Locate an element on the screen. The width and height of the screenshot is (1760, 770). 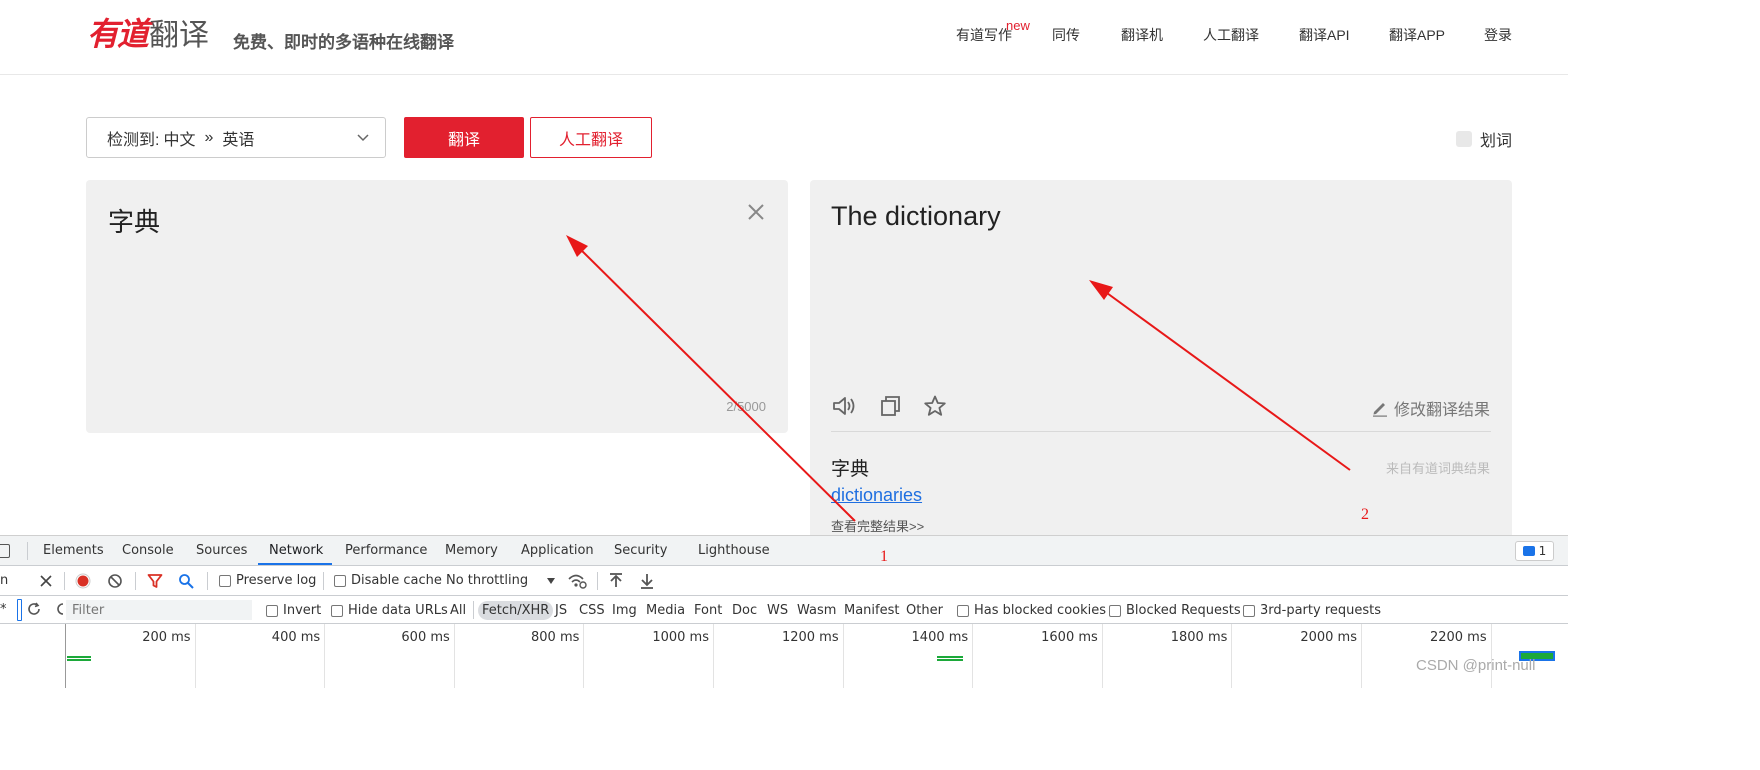
type-filter-wasm: Wasm is located at coordinates (816, 610).